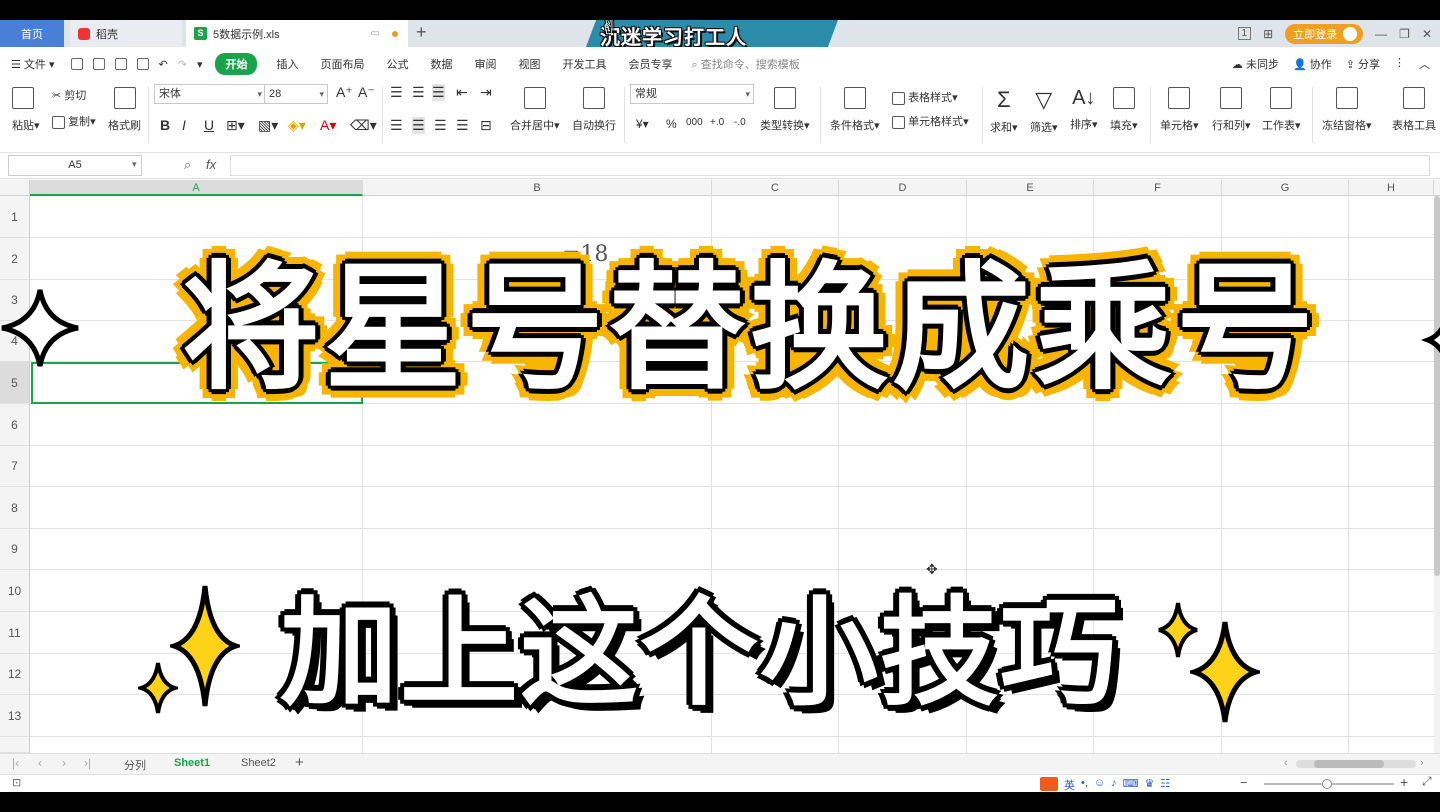  What do you see at coordinates (69, 95) in the screenshot?
I see `cut-button: ✂ 剪切` at bounding box center [69, 95].